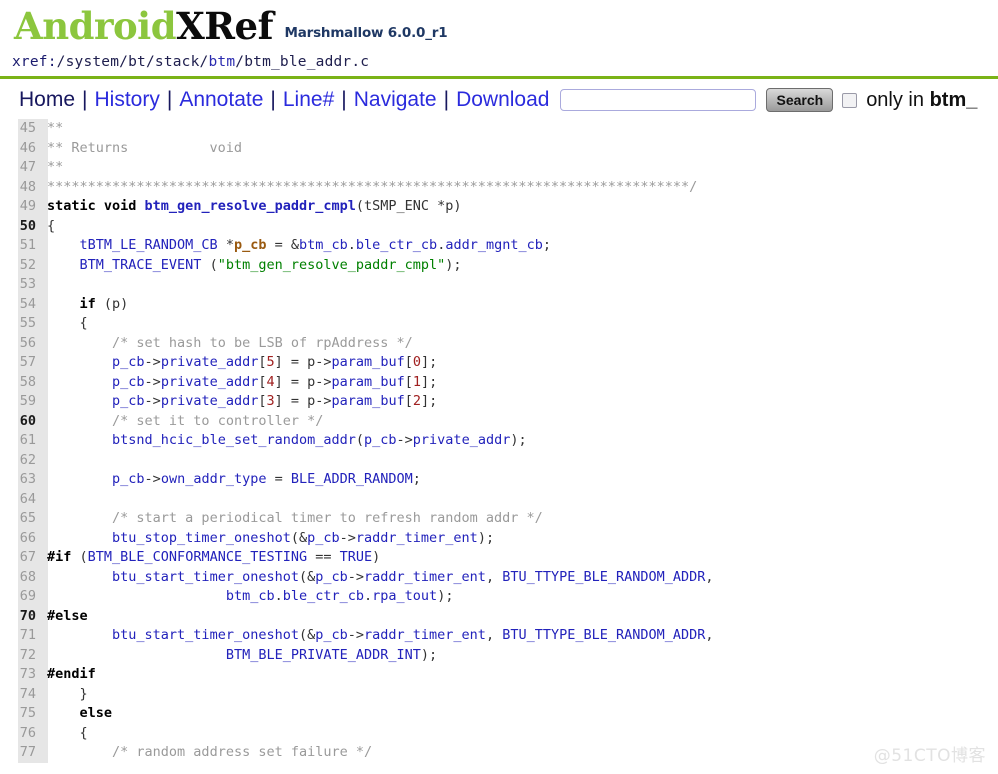 The height and width of the screenshot is (774, 998). What do you see at coordinates (658, 100) in the screenshot?
I see `search-input` at bounding box center [658, 100].